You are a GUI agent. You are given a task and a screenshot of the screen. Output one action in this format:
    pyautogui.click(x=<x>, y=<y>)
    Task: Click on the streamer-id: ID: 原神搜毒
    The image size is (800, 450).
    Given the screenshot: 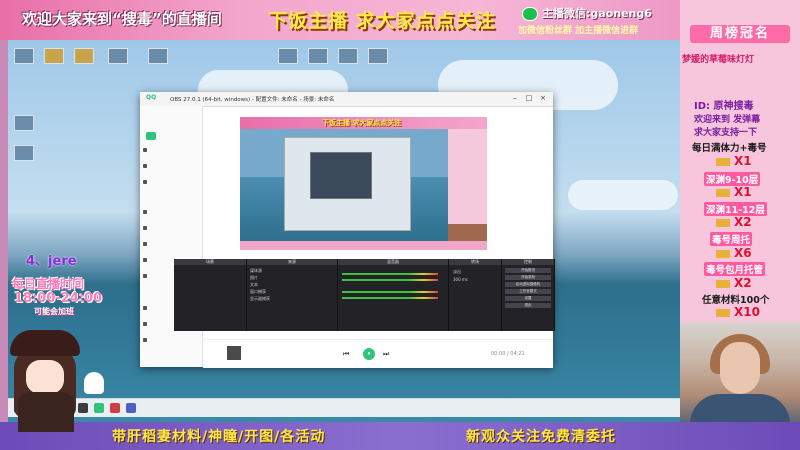 What is the action you would take?
    pyautogui.click(x=724, y=106)
    